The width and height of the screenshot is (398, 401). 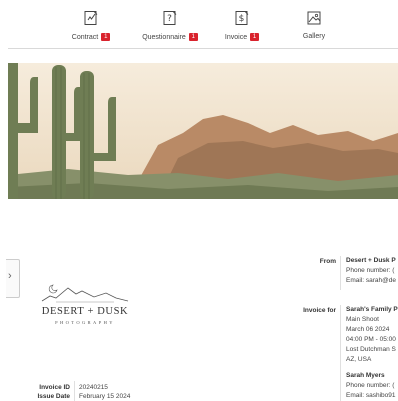 I want to click on tab-gallery: Gallery, so click(x=314, y=25).